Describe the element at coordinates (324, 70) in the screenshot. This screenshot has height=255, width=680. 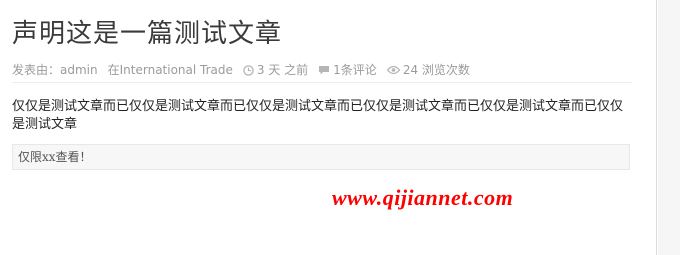
I see `comment-icon` at that location.